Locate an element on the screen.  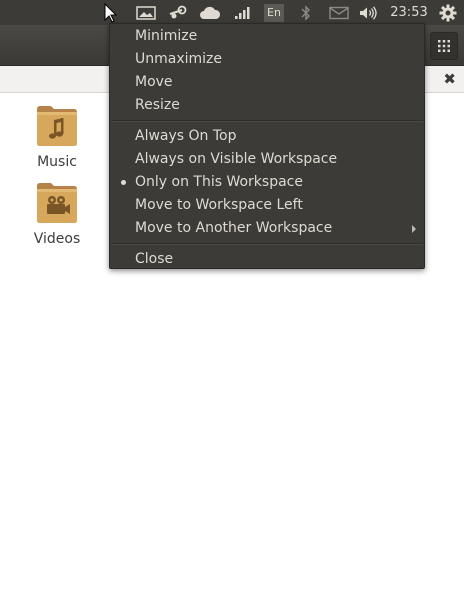
settings-gear-icon is located at coordinates (448, 12).